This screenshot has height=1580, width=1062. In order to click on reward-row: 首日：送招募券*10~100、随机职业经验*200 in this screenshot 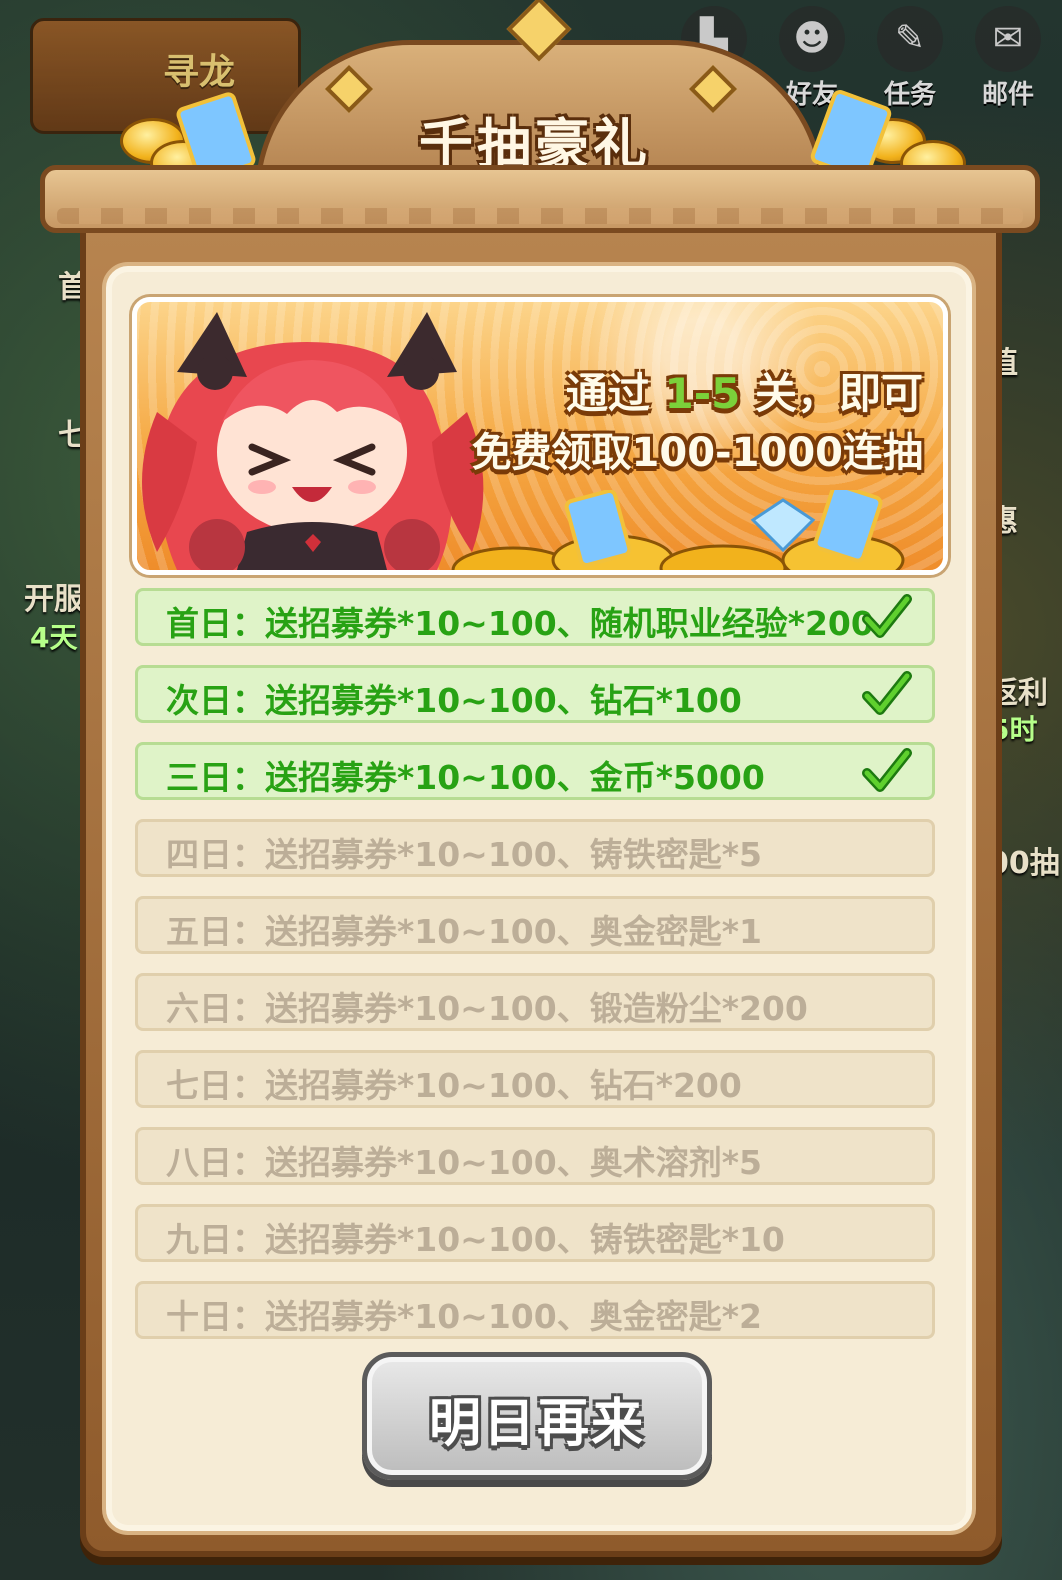, I will do `click(535, 617)`.